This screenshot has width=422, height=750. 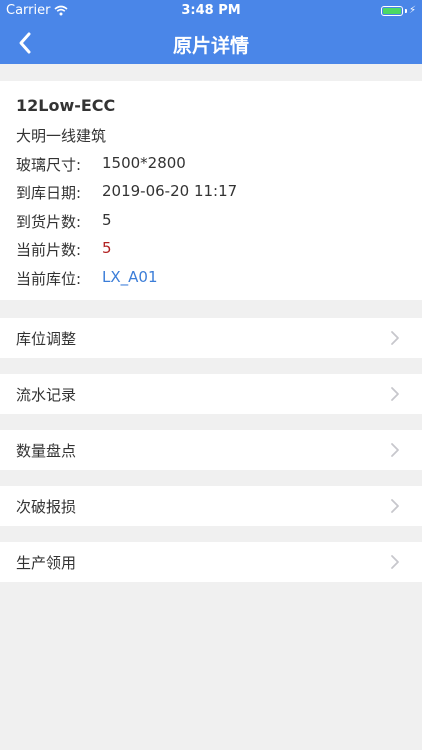 I want to click on glass-title: 12Low-ECC, so click(x=66, y=105).